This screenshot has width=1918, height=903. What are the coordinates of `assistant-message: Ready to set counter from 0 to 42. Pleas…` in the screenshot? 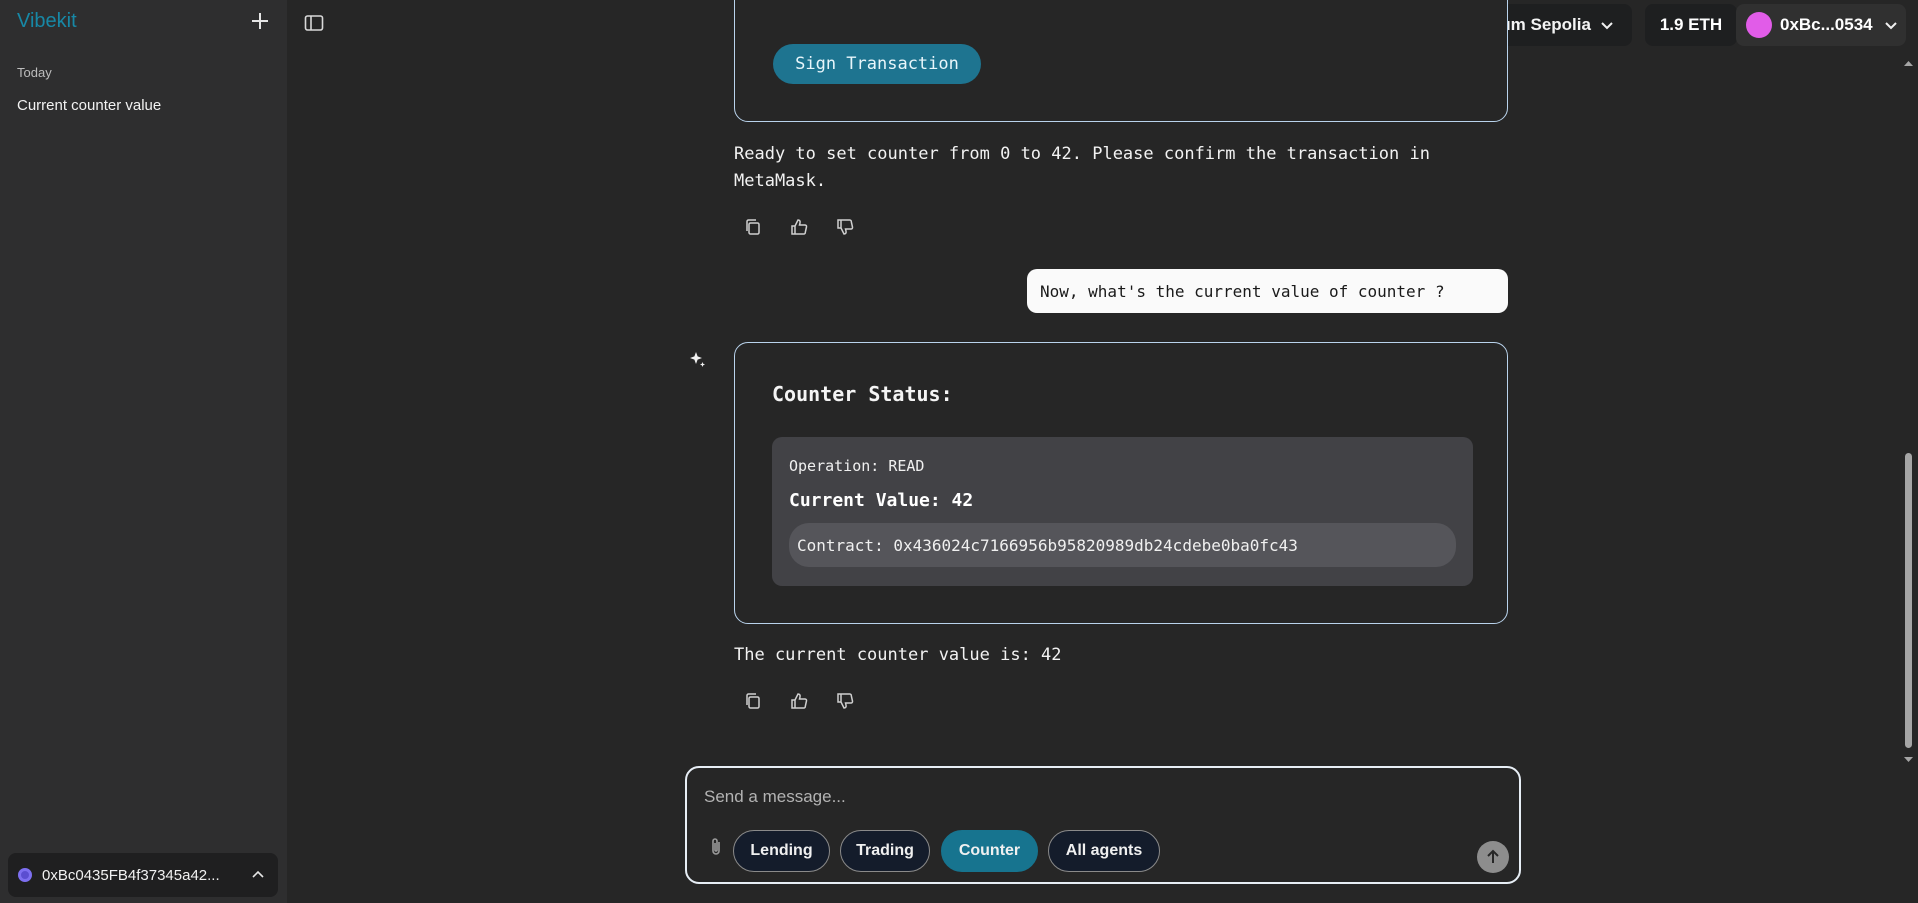 It's located at (1082, 168).